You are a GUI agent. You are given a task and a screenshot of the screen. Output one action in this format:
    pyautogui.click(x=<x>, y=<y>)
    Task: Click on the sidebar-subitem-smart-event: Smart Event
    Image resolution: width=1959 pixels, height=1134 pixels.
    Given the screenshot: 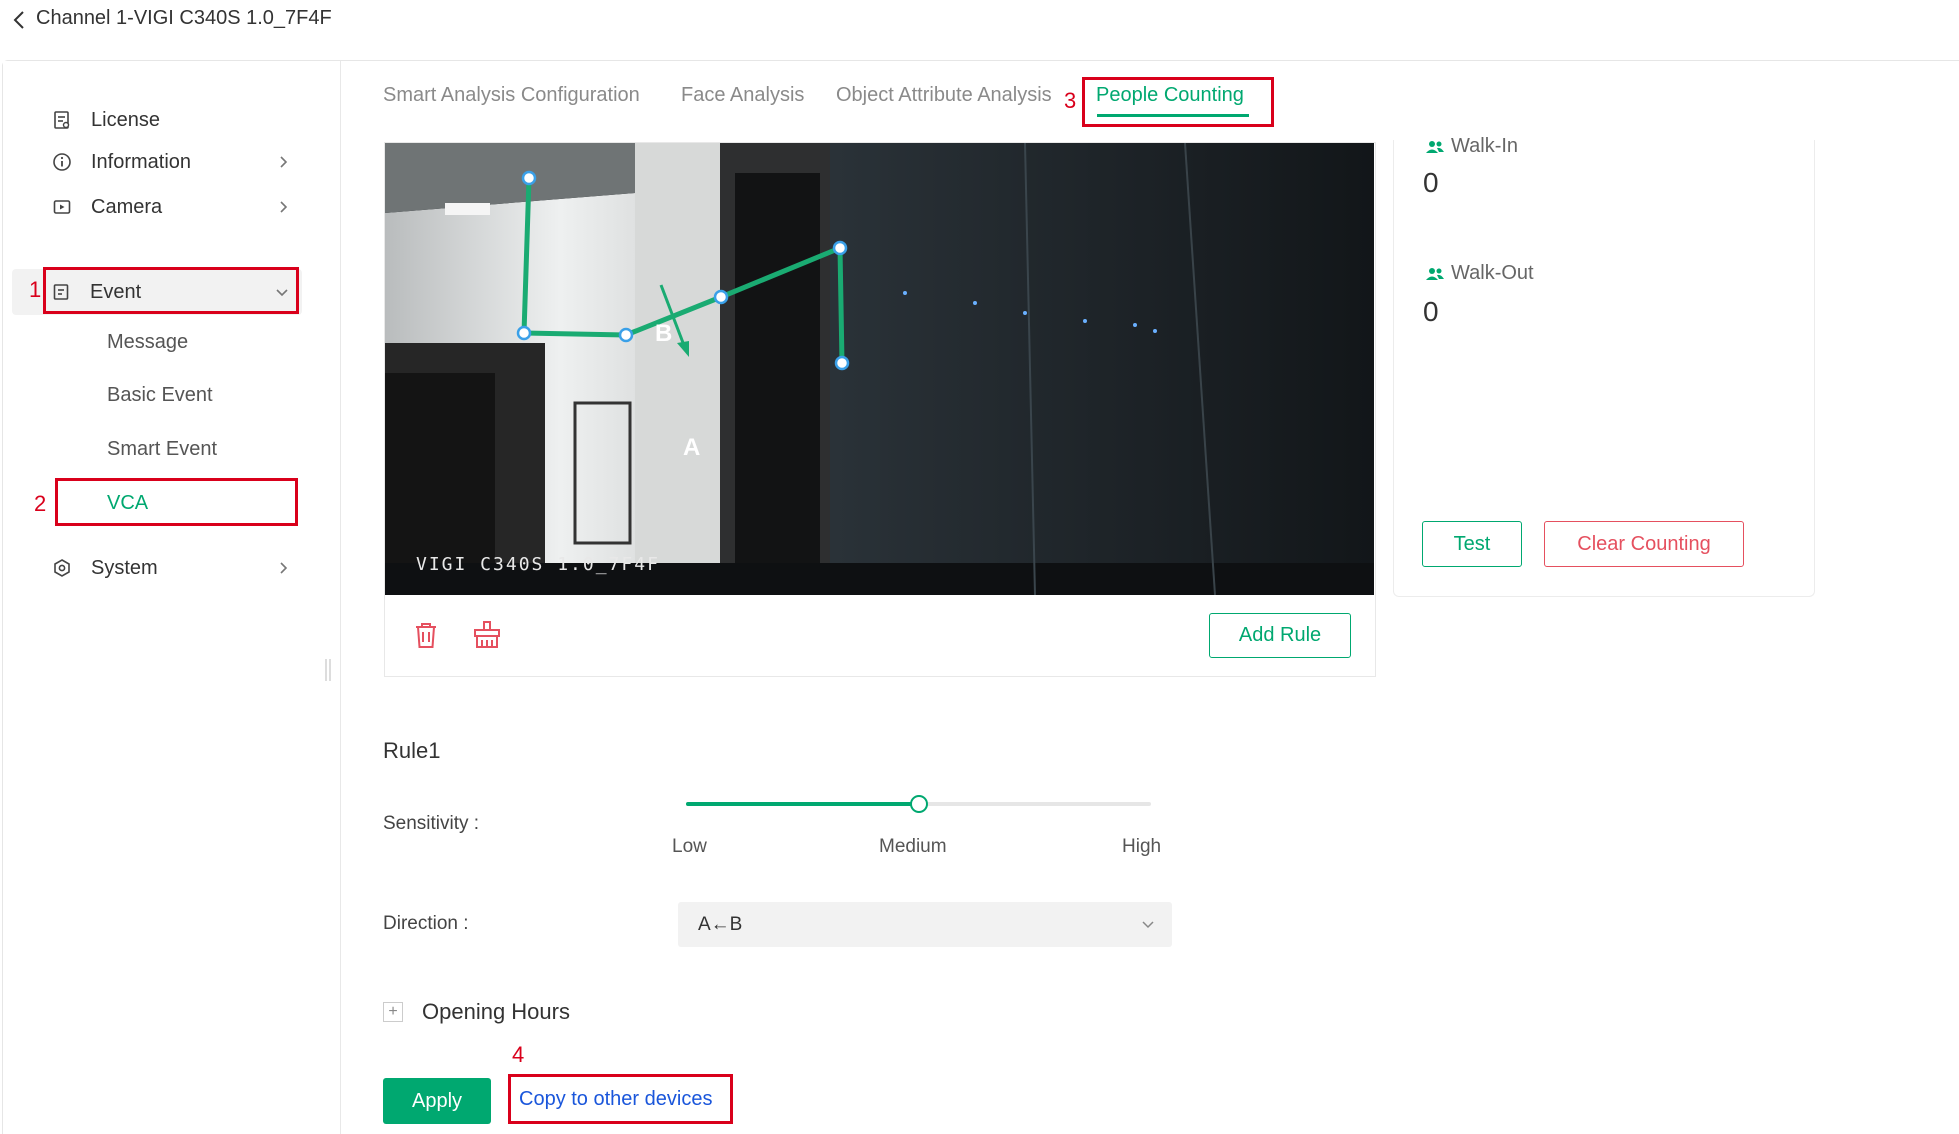 What is the action you would take?
    pyautogui.click(x=162, y=449)
    